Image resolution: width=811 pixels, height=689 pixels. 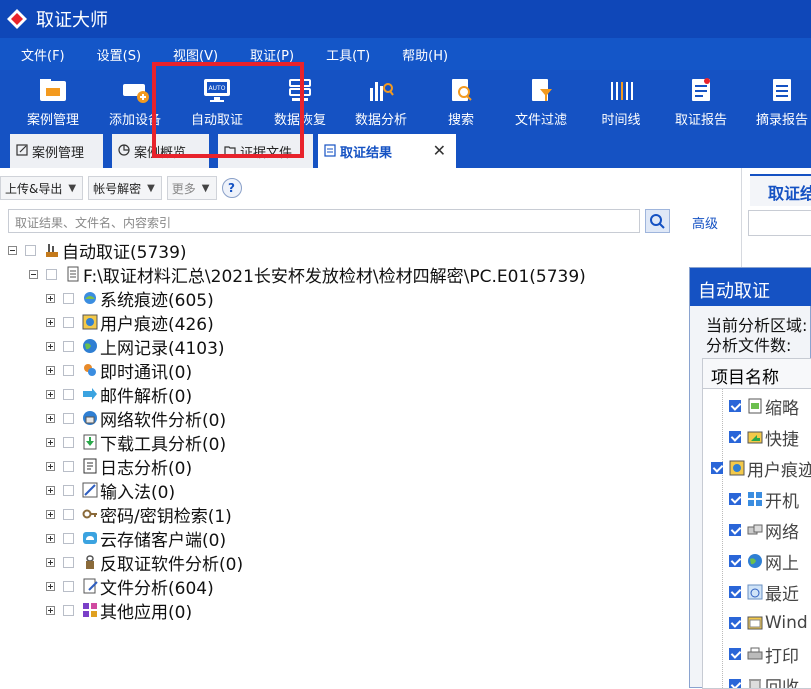 I want to click on close-tab-icon: ✕, so click(x=439, y=150).